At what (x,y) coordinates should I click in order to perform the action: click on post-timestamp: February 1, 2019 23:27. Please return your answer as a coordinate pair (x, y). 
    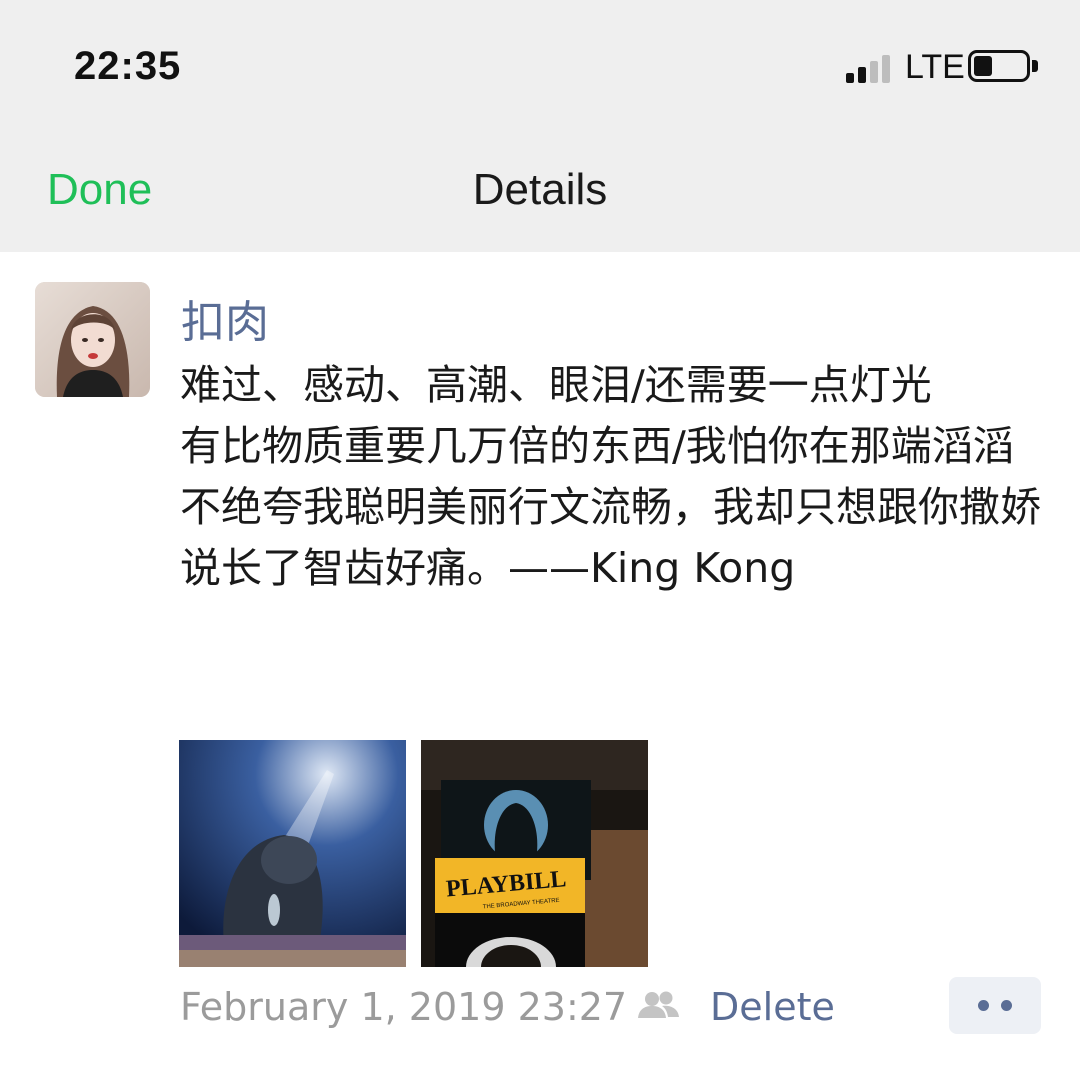
    Looking at the image, I should click on (404, 1007).